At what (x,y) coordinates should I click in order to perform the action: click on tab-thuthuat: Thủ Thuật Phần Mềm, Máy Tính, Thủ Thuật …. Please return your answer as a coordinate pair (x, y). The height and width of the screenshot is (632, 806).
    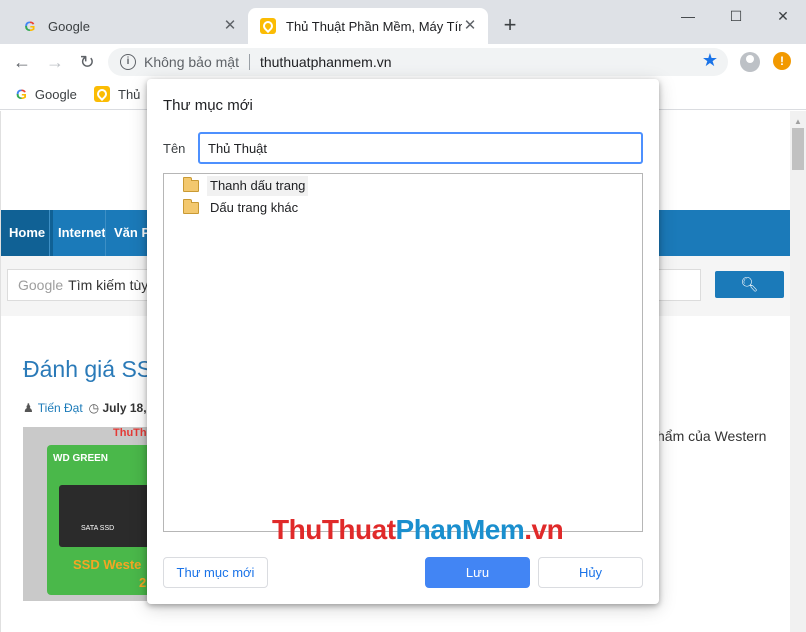
    Looking at the image, I should click on (368, 26).